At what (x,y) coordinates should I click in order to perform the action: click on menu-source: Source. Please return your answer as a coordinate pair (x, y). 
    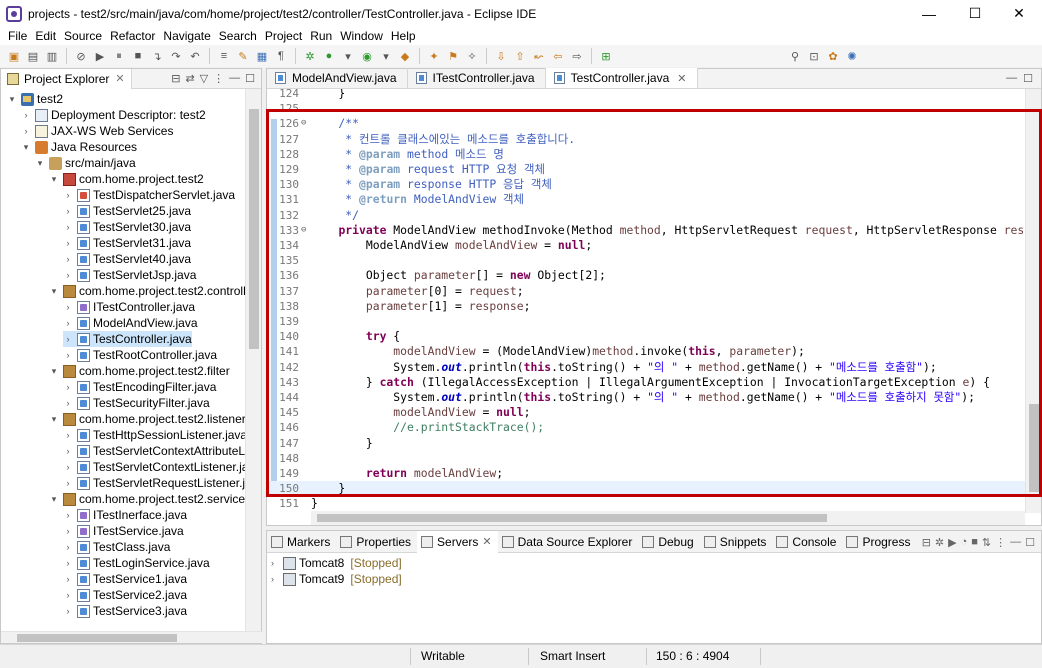
    Looking at the image, I should click on (83, 36).